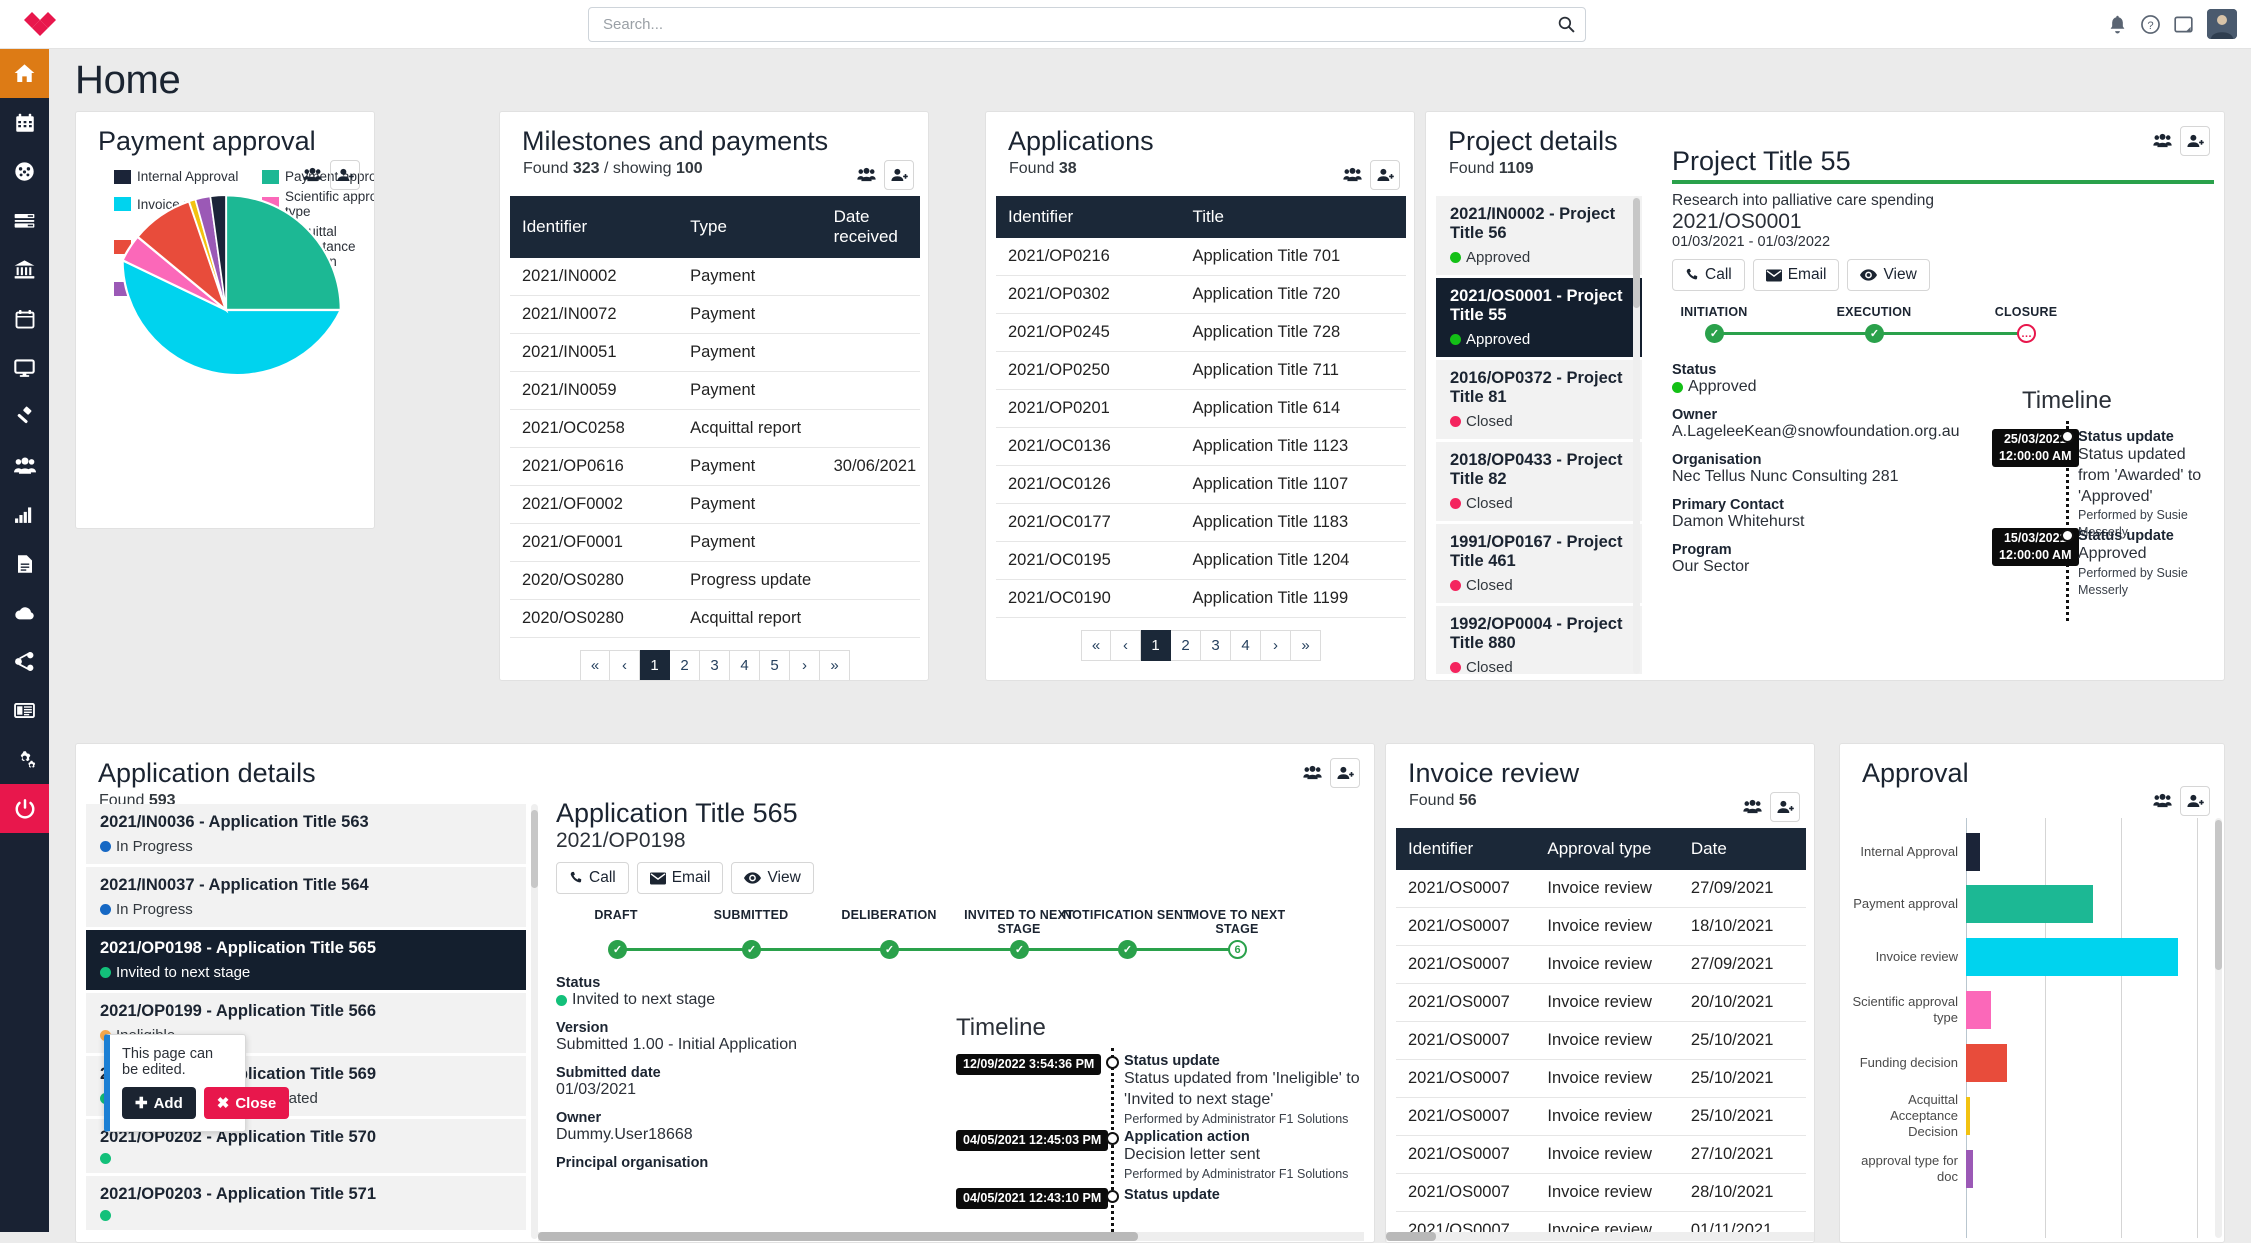 This screenshot has width=2251, height=1243. Describe the element at coordinates (1601, 889) in the screenshot. I see `table-row: 2021/OS0007Invoice review27/09/2021` at that location.